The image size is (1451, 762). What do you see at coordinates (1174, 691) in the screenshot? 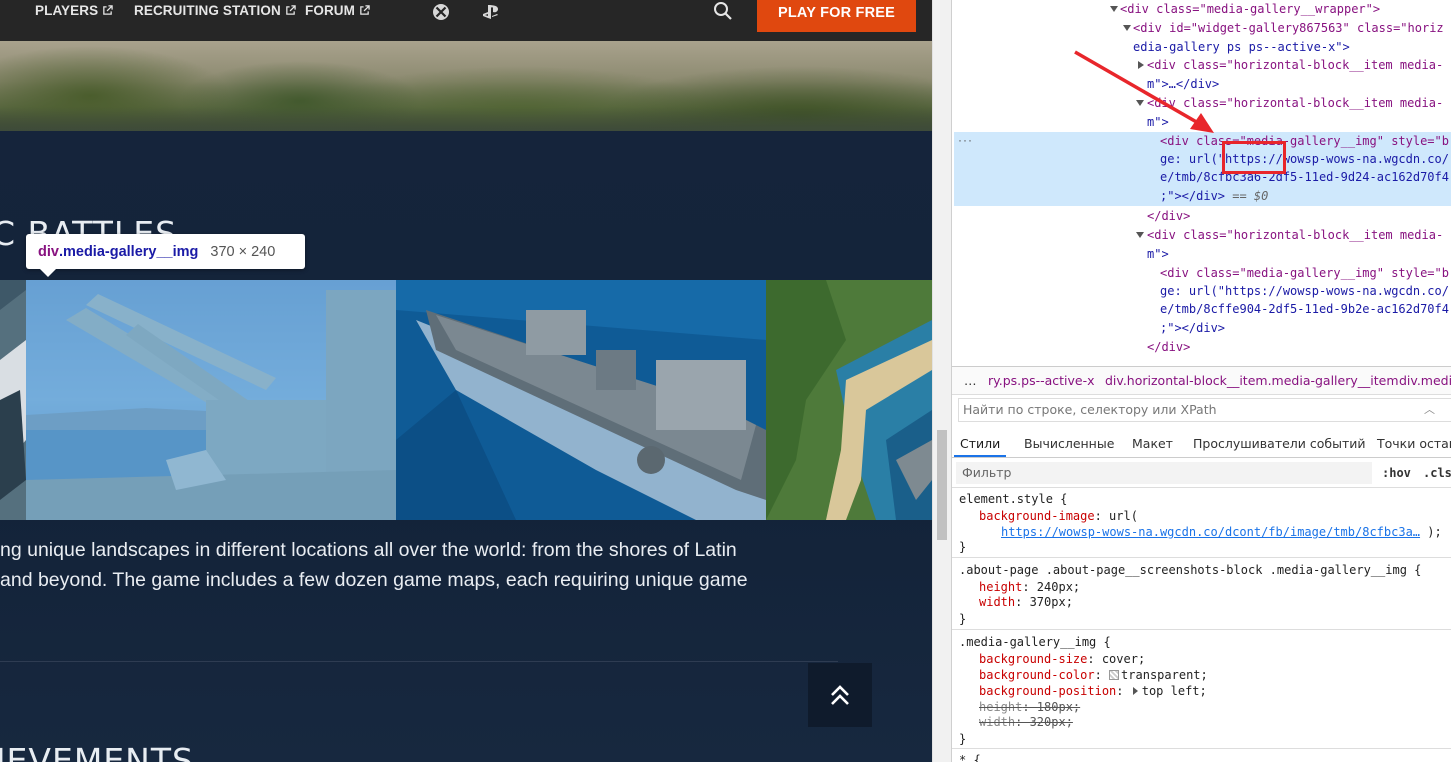
I see `css-value: top left;` at bounding box center [1174, 691].